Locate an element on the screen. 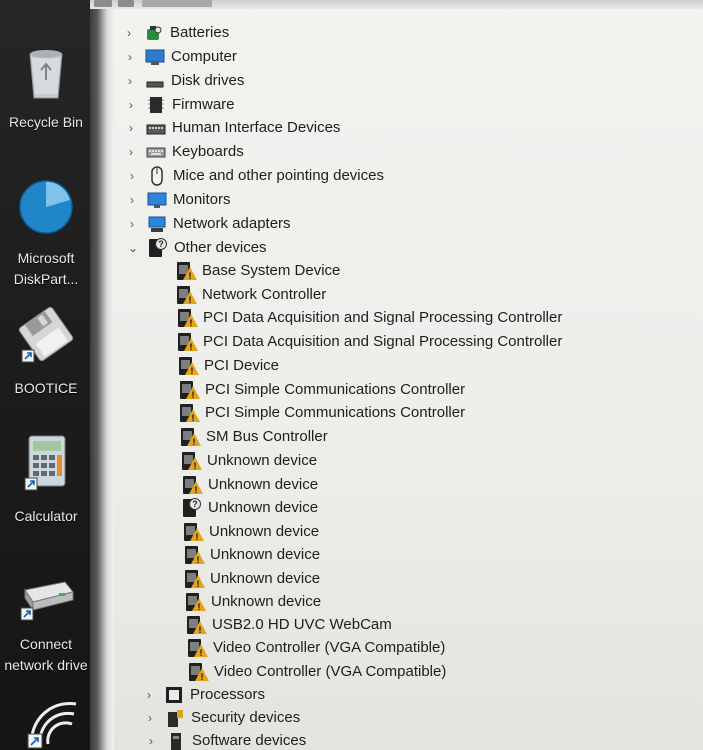 The image size is (703, 750). tree-item-label: PCI Device is located at coordinates (242, 365).